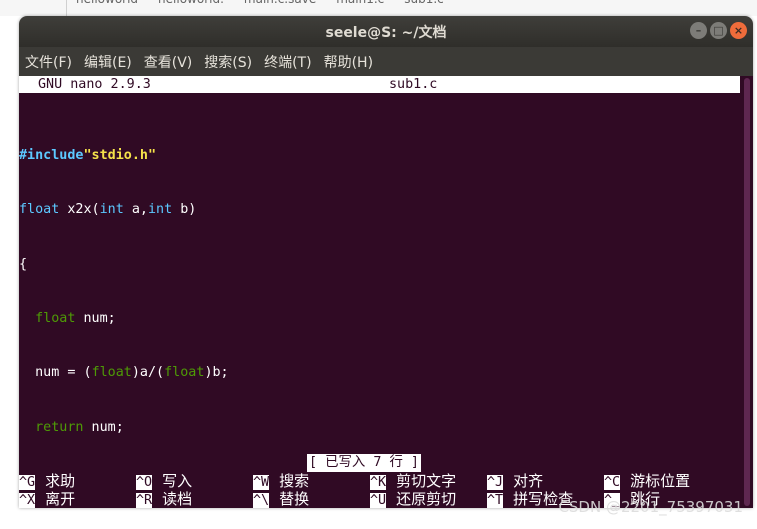 The height and width of the screenshot is (529, 757). What do you see at coordinates (60, 481) in the screenshot?
I see `shortcut-label: 求助` at bounding box center [60, 481].